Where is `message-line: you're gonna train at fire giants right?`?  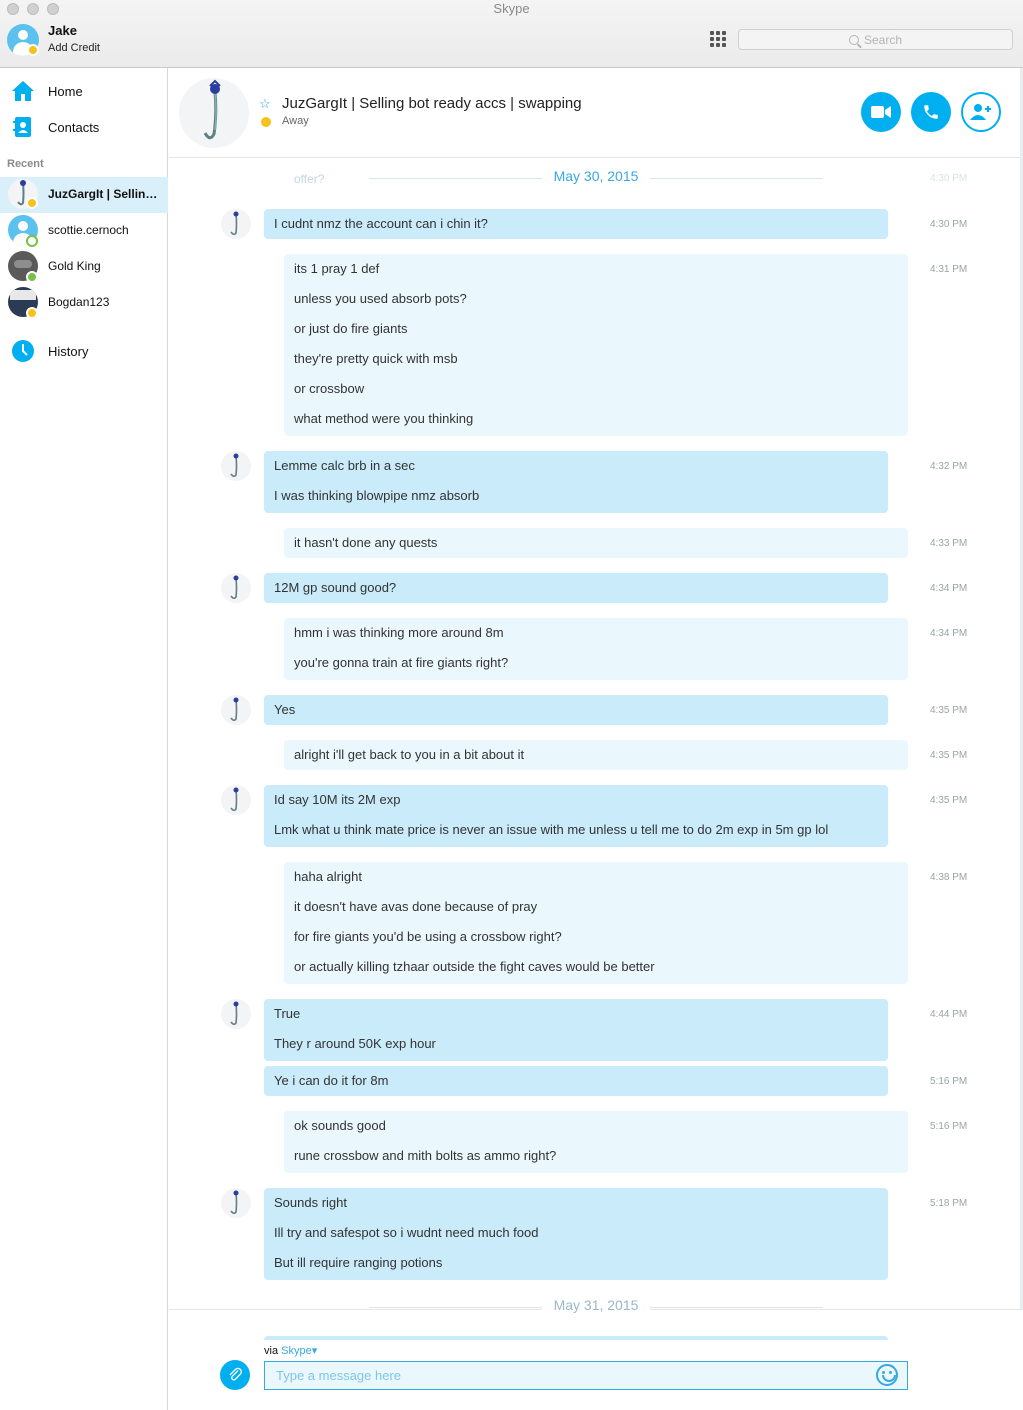
message-line: you're gonna train at fire giants right? is located at coordinates (401, 662).